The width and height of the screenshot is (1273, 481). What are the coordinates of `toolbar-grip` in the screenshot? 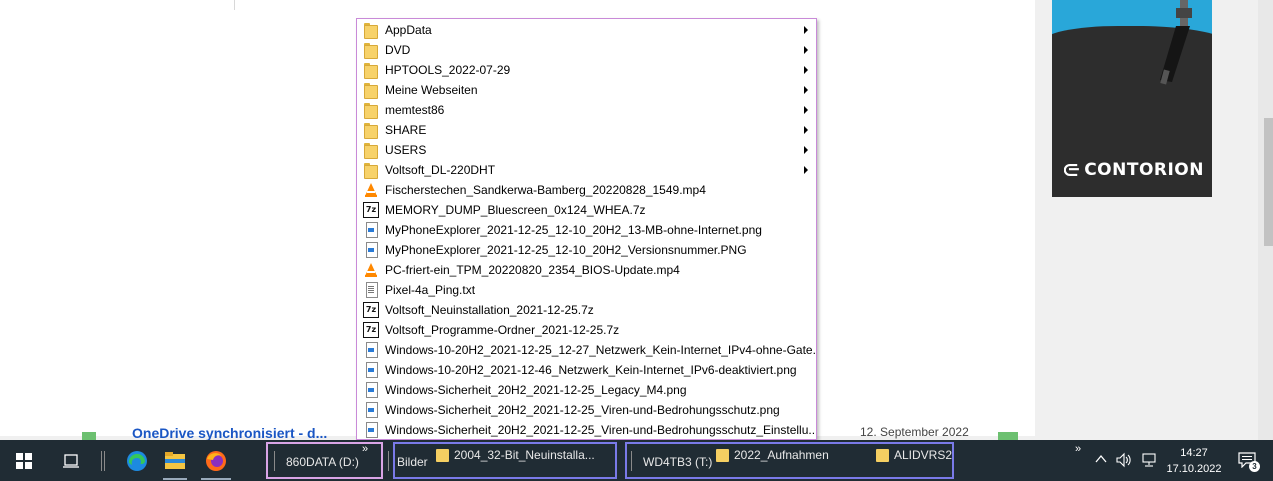 It's located at (388, 461).